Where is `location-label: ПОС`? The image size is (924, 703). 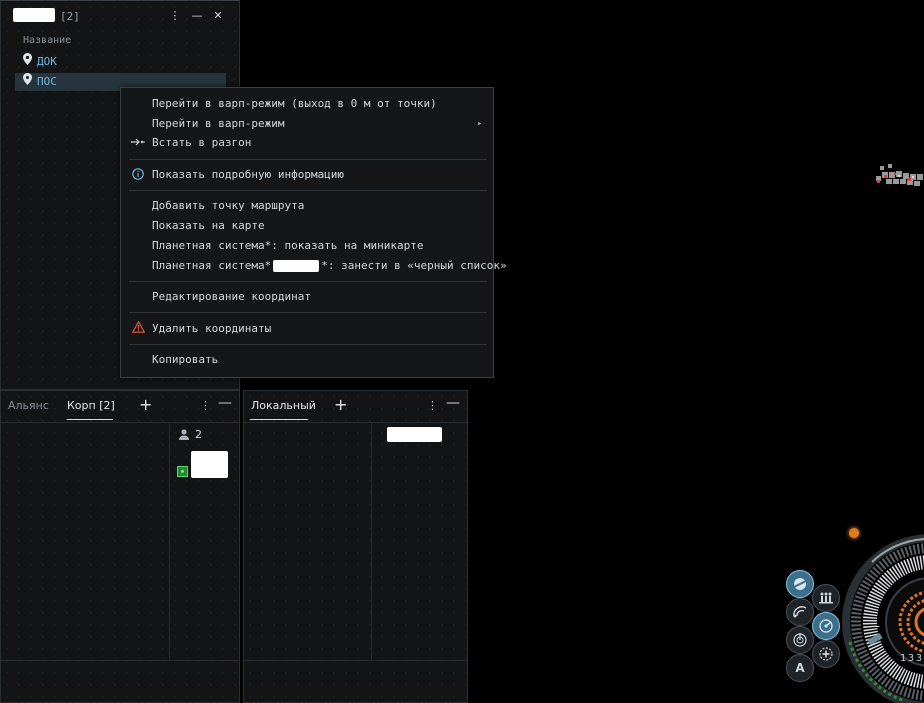
location-label: ПОС is located at coordinates (47, 81).